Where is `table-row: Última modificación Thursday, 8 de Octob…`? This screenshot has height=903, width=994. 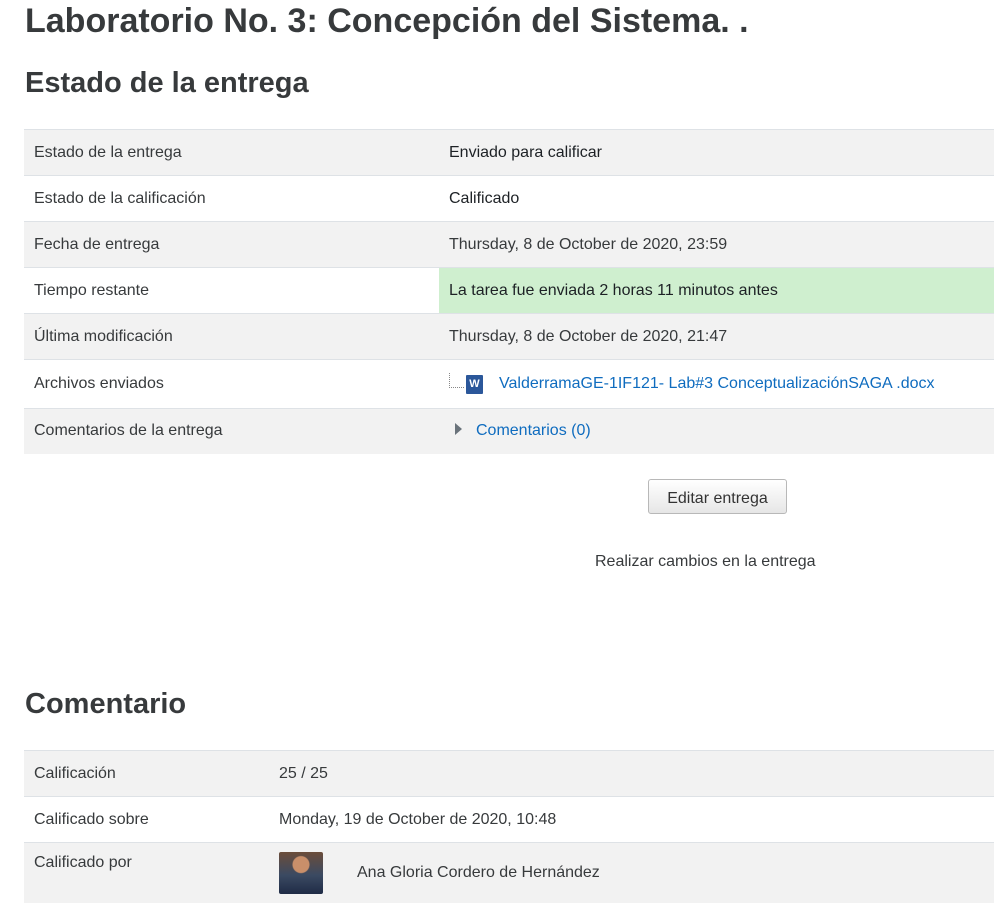
table-row: Última modificación Thursday, 8 de Octob… is located at coordinates (509, 336).